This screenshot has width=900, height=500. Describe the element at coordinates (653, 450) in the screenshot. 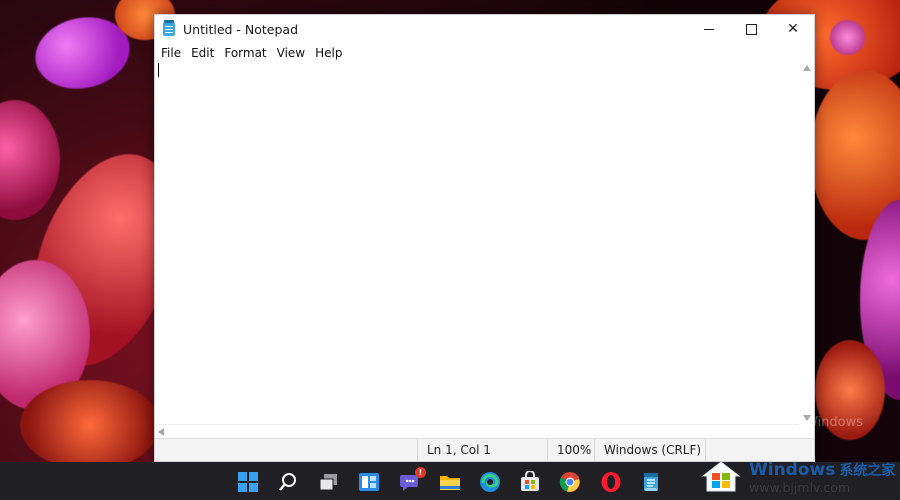

I see `status-line-ending-text: Windows (CRLF)` at that location.